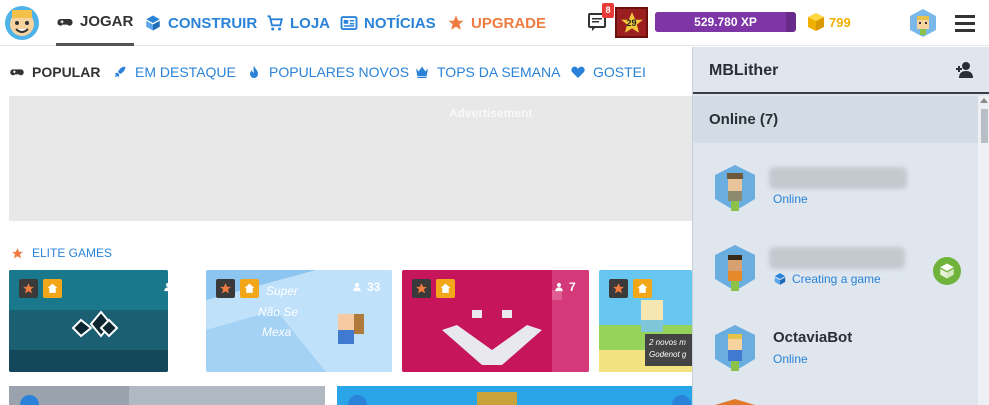  I want to click on join-build-button, so click(947, 271).